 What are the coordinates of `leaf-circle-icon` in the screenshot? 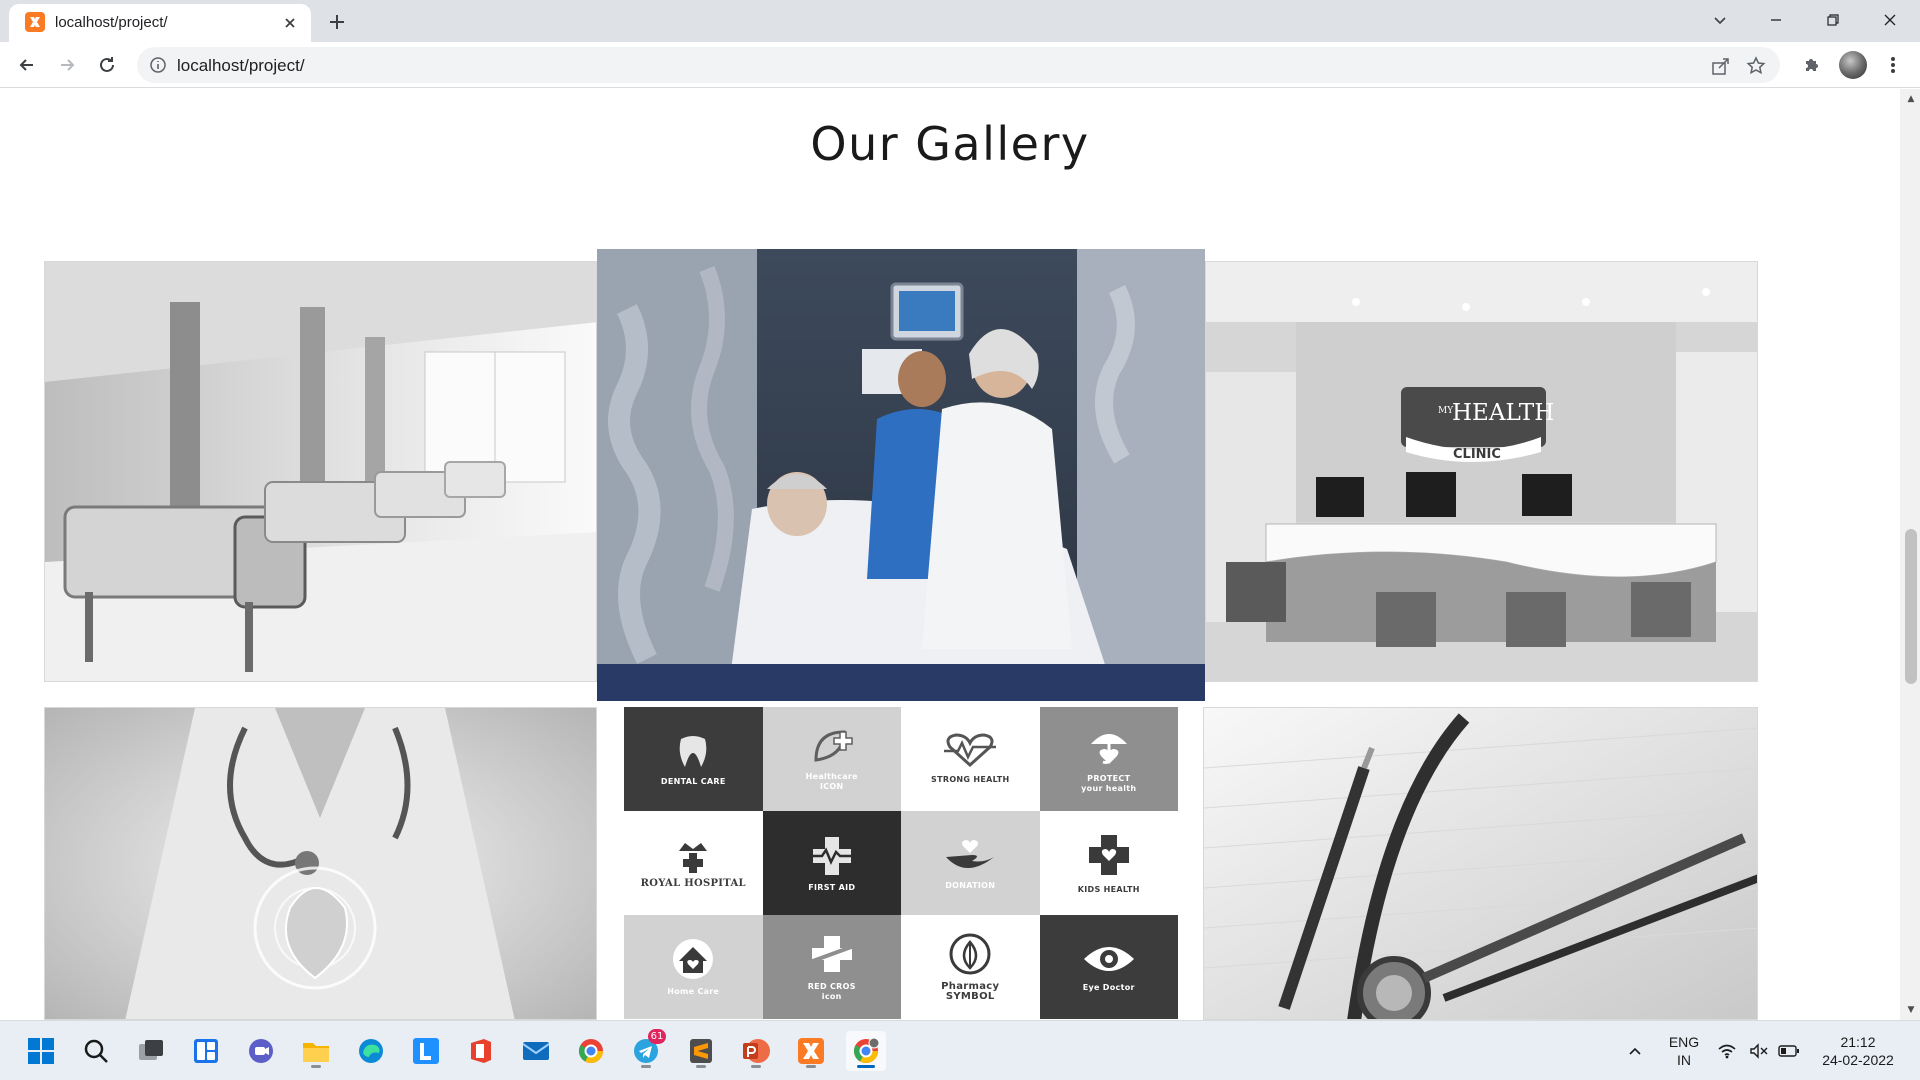 It's located at (970, 954).